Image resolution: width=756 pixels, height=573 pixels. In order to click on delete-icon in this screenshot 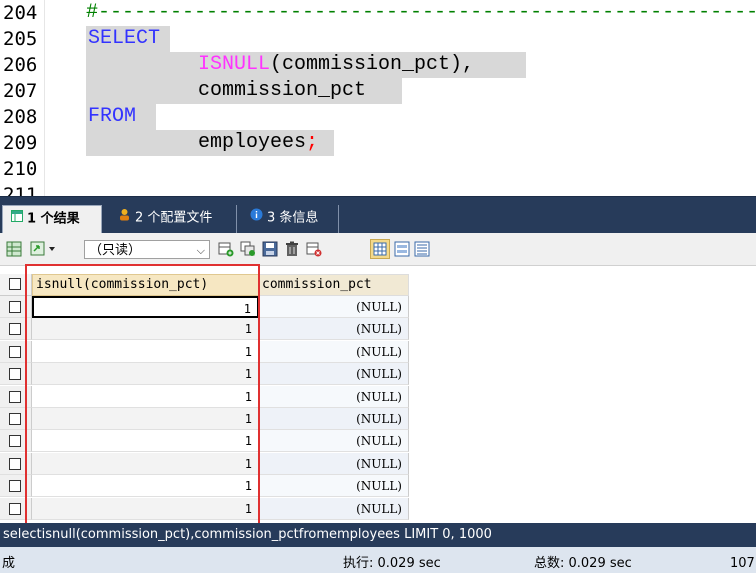, I will do `click(292, 249)`.